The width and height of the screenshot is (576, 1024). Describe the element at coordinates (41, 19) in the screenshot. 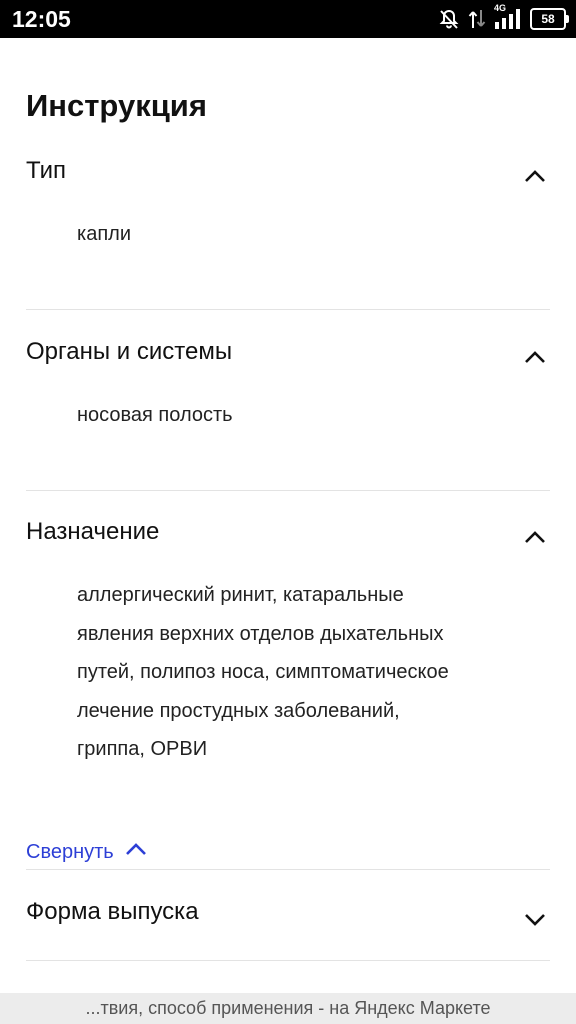

I see `status-time: 12:05` at that location.